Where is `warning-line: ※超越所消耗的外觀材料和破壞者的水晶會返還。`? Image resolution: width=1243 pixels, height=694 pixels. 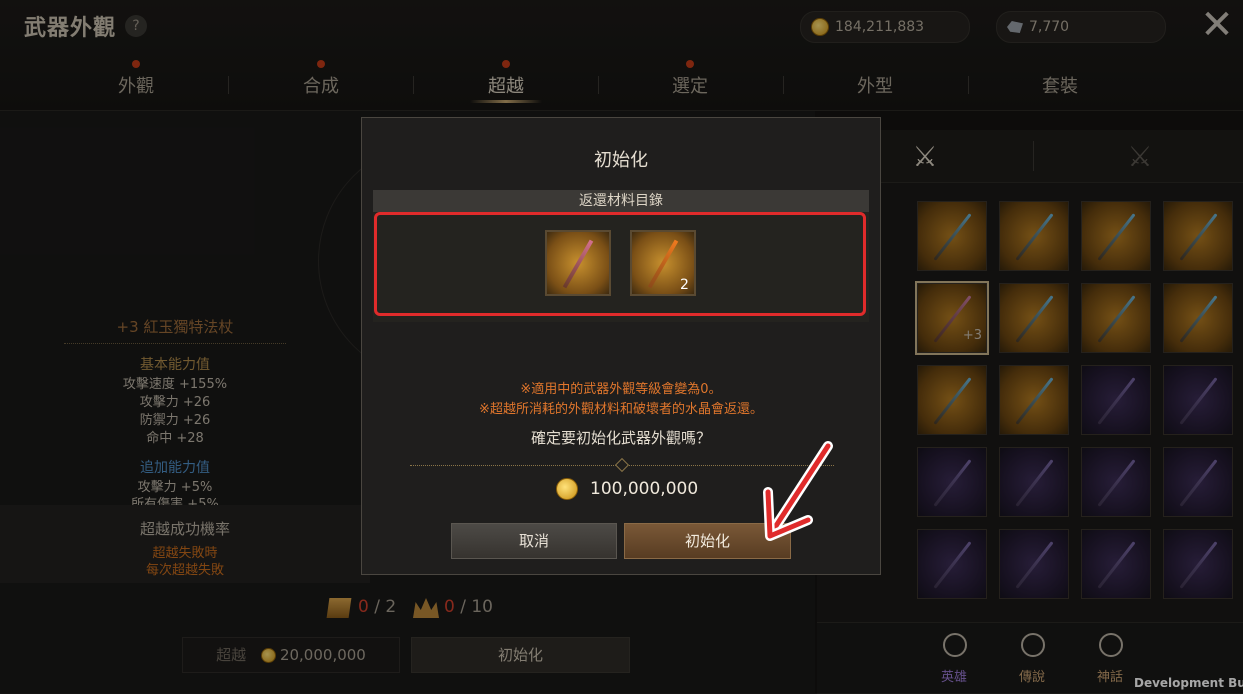
warning-line: ※超越所消耗的外觀材料和破壞者的水晶會返還。 is located at coordinates (621, 409).